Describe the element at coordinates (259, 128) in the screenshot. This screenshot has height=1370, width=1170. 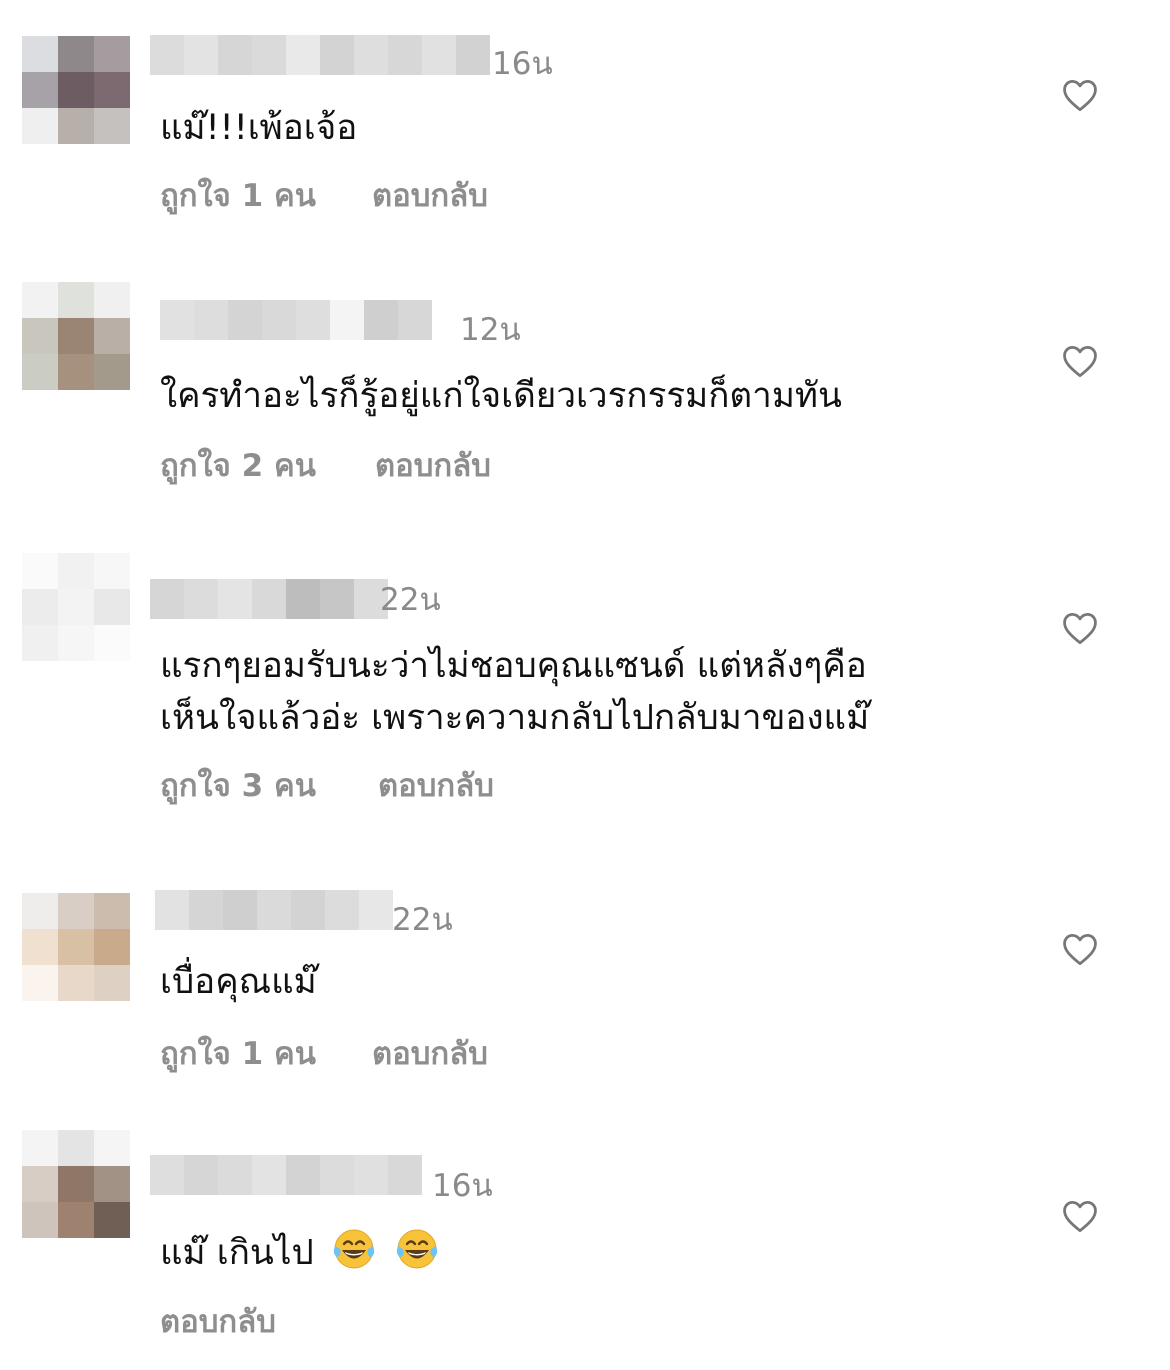
I see `comment-text: แม๊!!!เพ้อเจ้อ` at that location.